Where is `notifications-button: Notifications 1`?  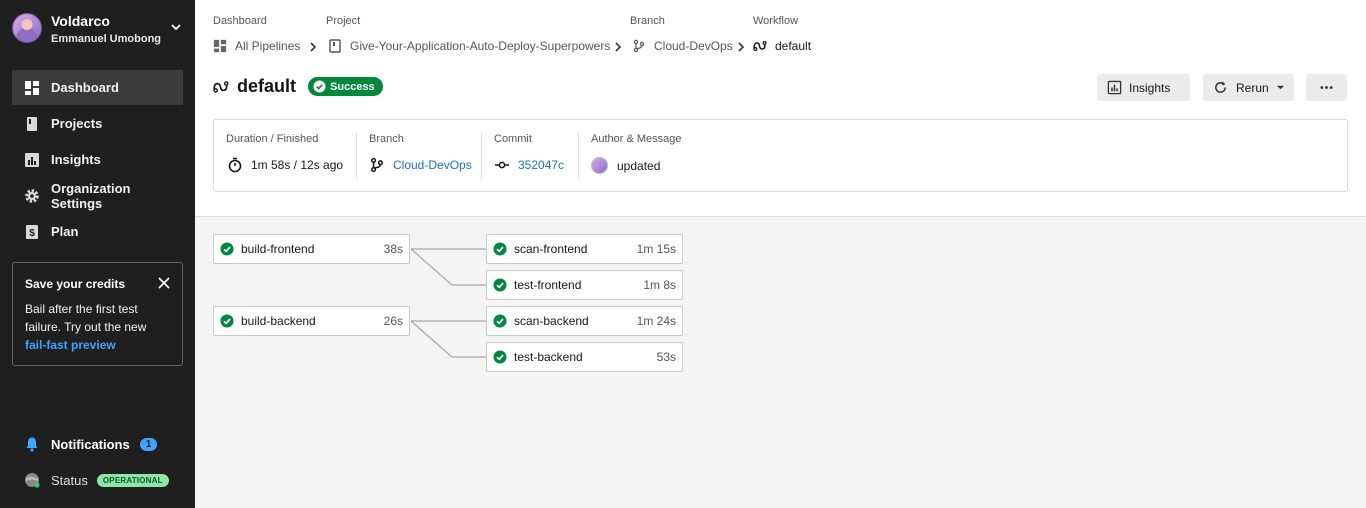 notifications-button: Notifications 1 is located at coordinates (91, 444).